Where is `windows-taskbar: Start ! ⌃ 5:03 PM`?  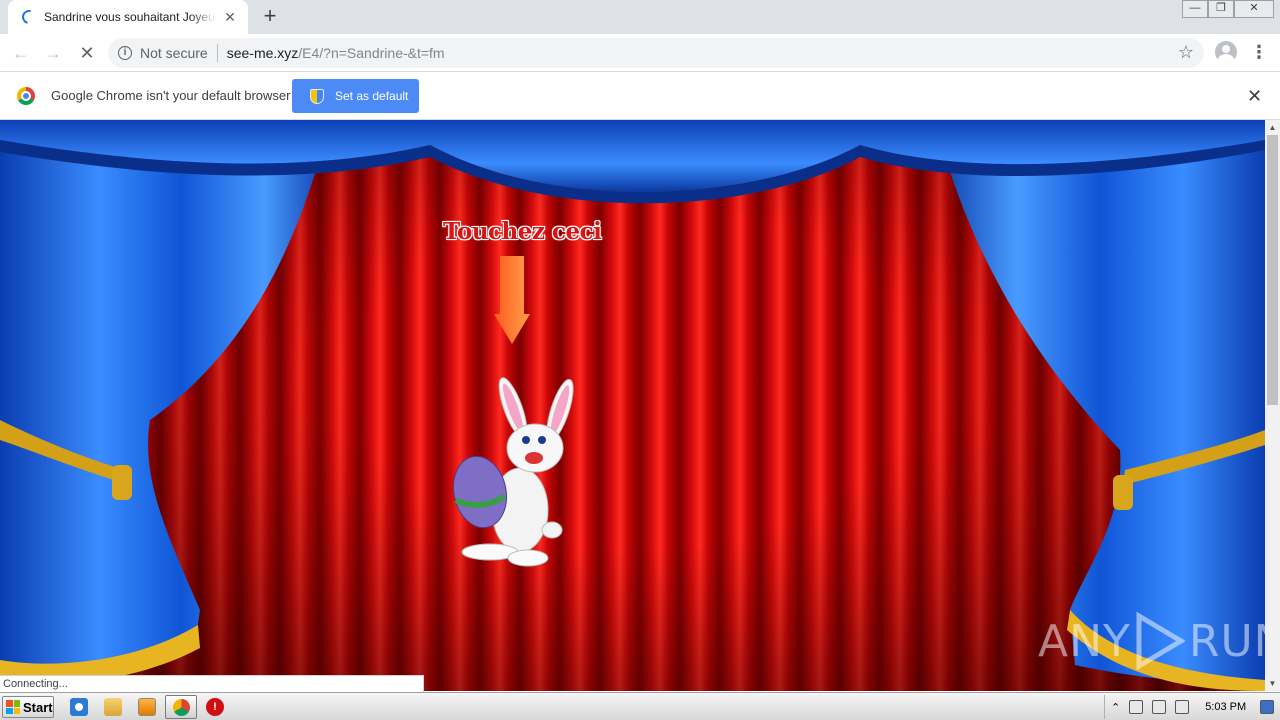 windows-taskbar: Start ! ⌃ 5:03 PM is located at coordinates (640, 706).